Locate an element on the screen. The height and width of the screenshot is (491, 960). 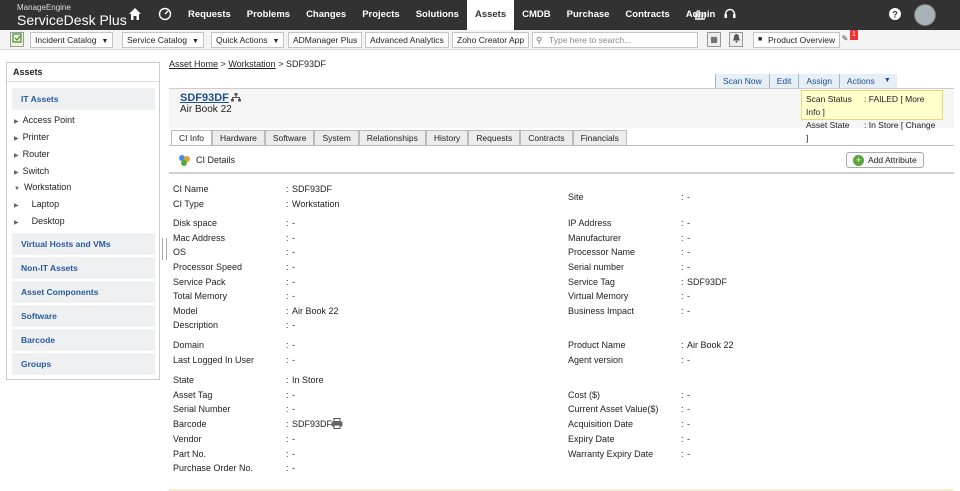
tab-ci-info: CI Info is located at coordinates (192, 137).